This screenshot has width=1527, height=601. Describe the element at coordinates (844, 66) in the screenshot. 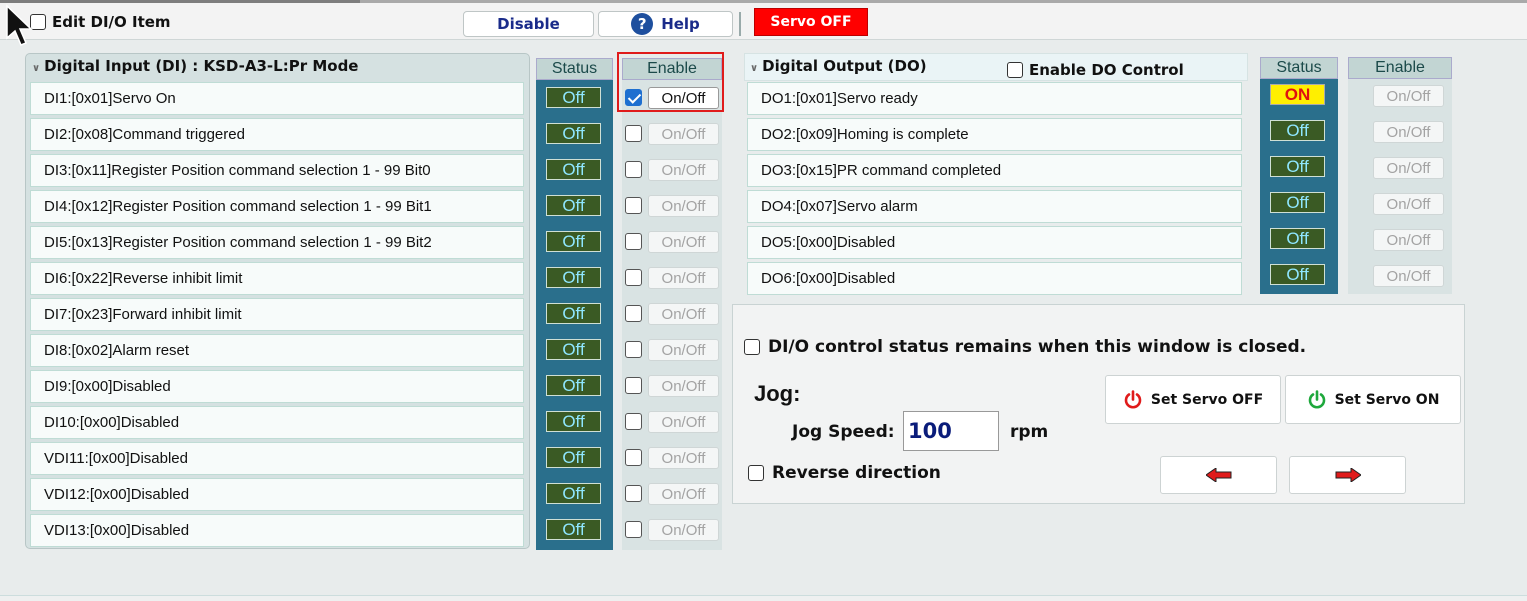

I see `do-panel-title: Digital Output (DO)` at that location.